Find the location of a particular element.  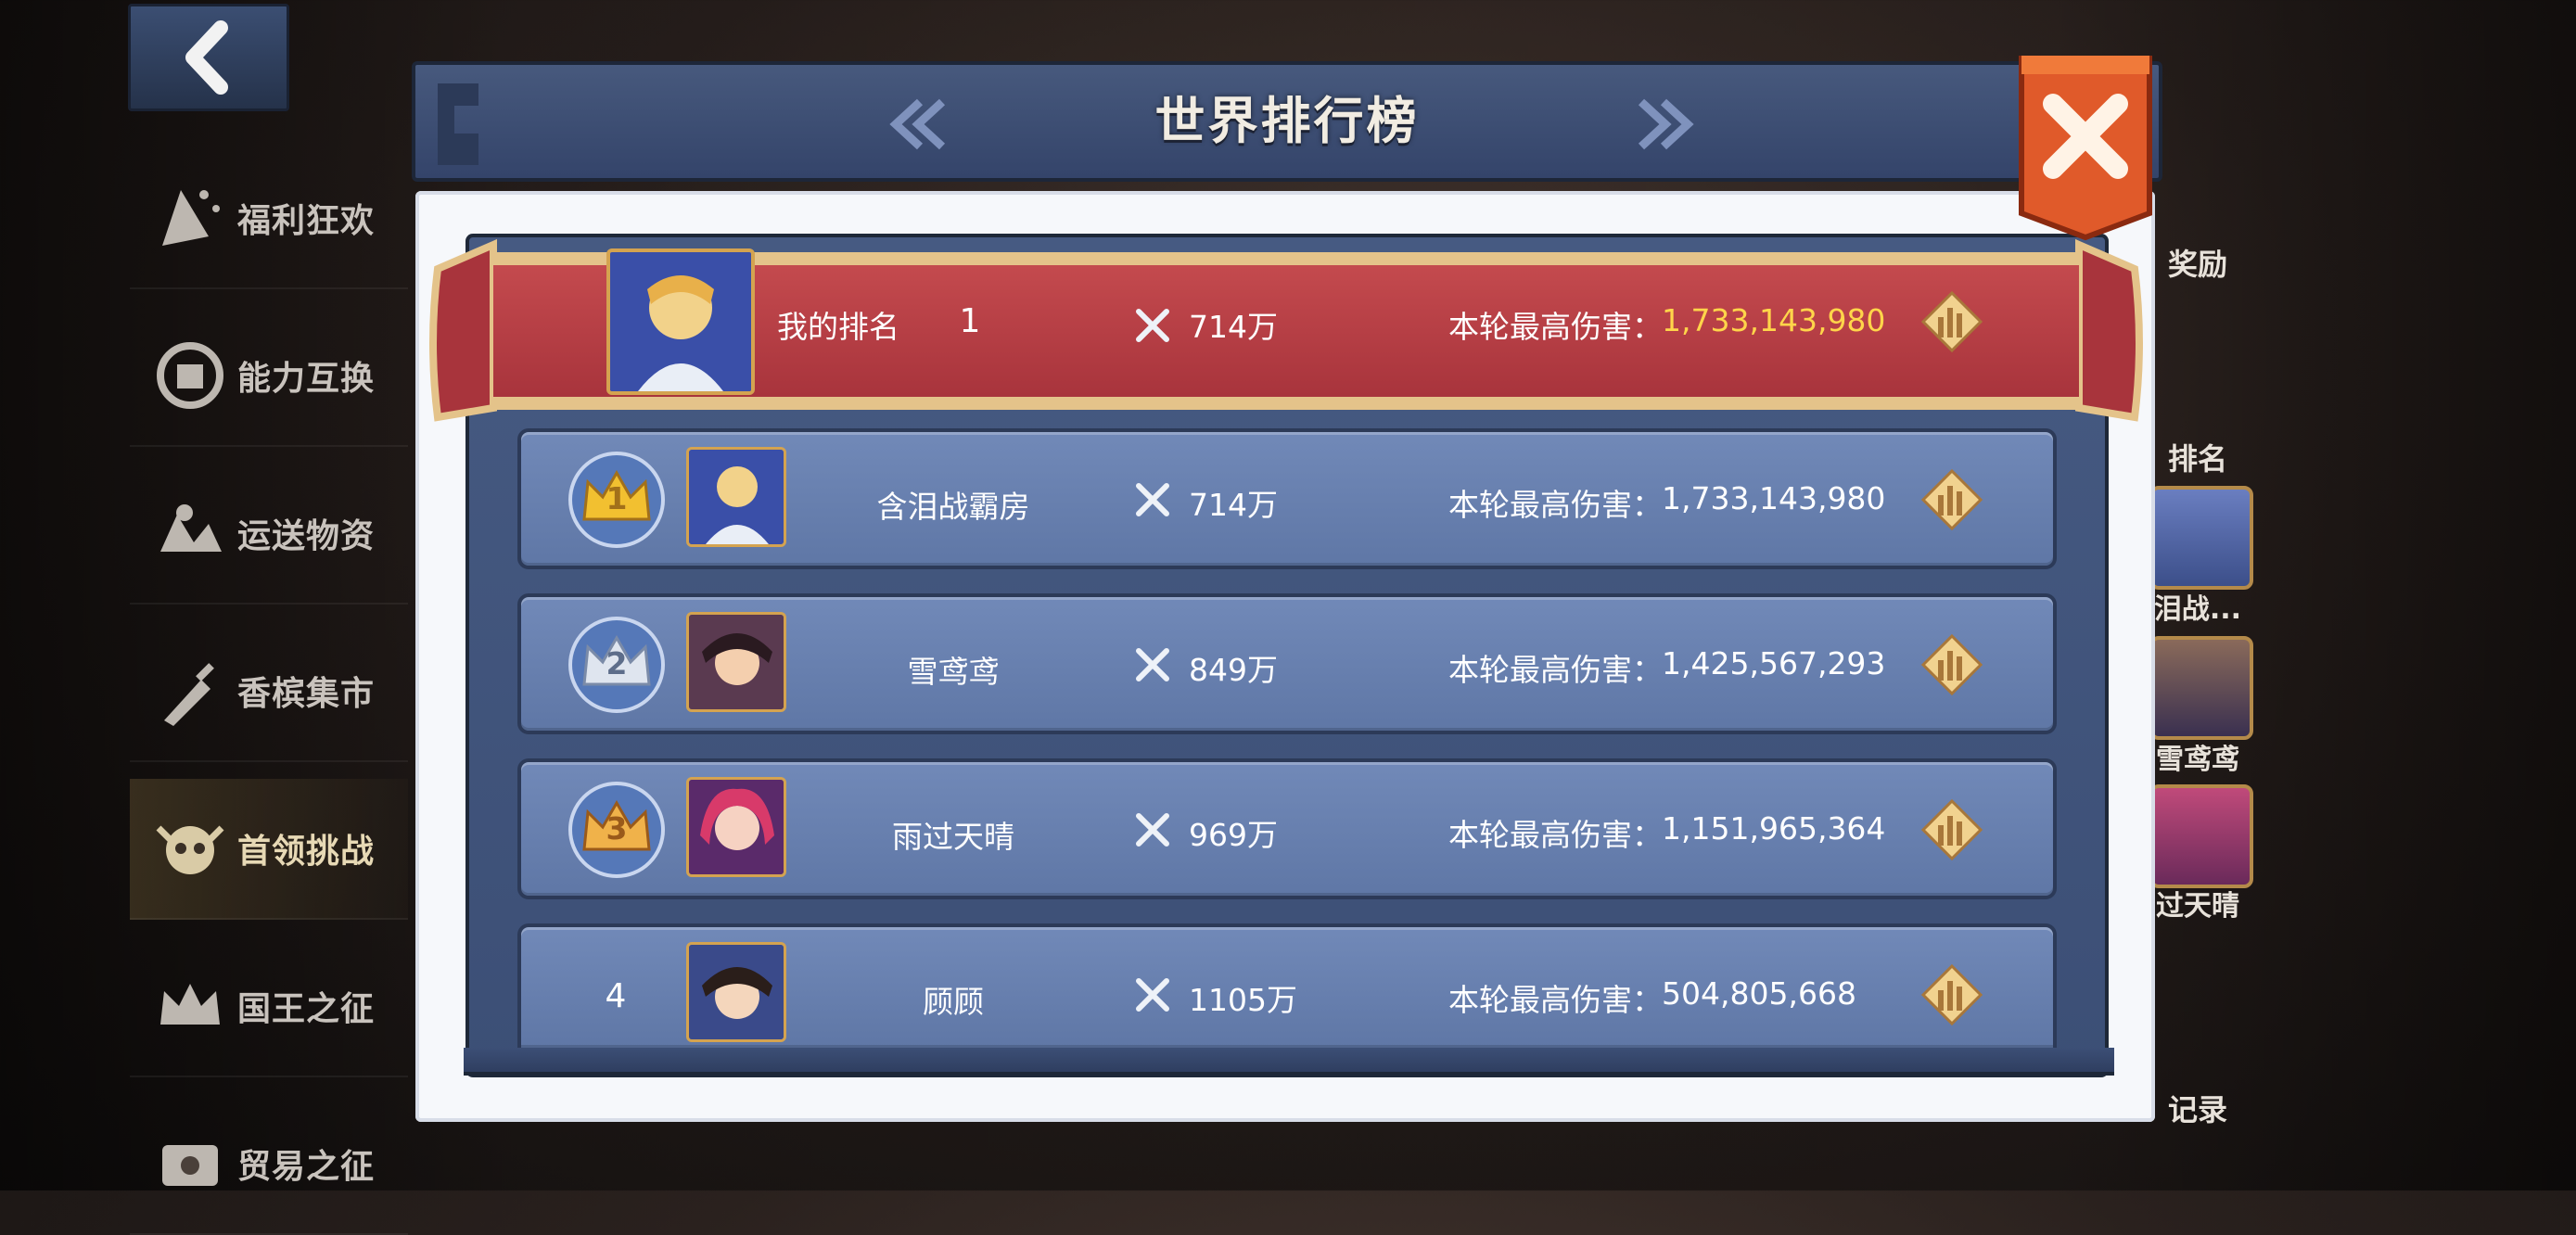

close-button is located at coordinates (2085, 148).